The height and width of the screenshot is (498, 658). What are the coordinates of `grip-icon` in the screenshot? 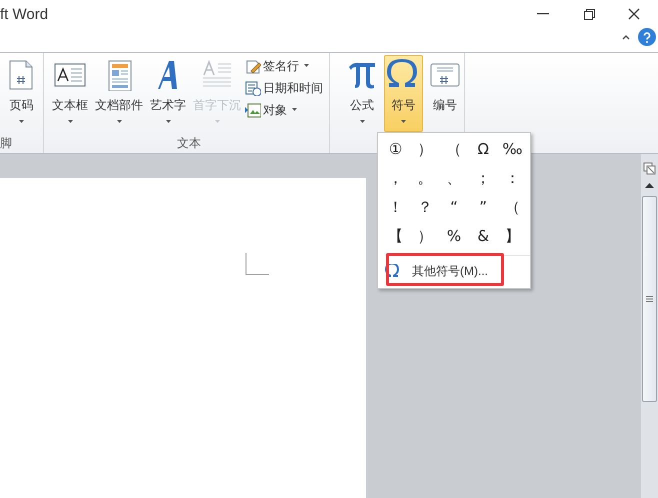 It's located at (649, 299).